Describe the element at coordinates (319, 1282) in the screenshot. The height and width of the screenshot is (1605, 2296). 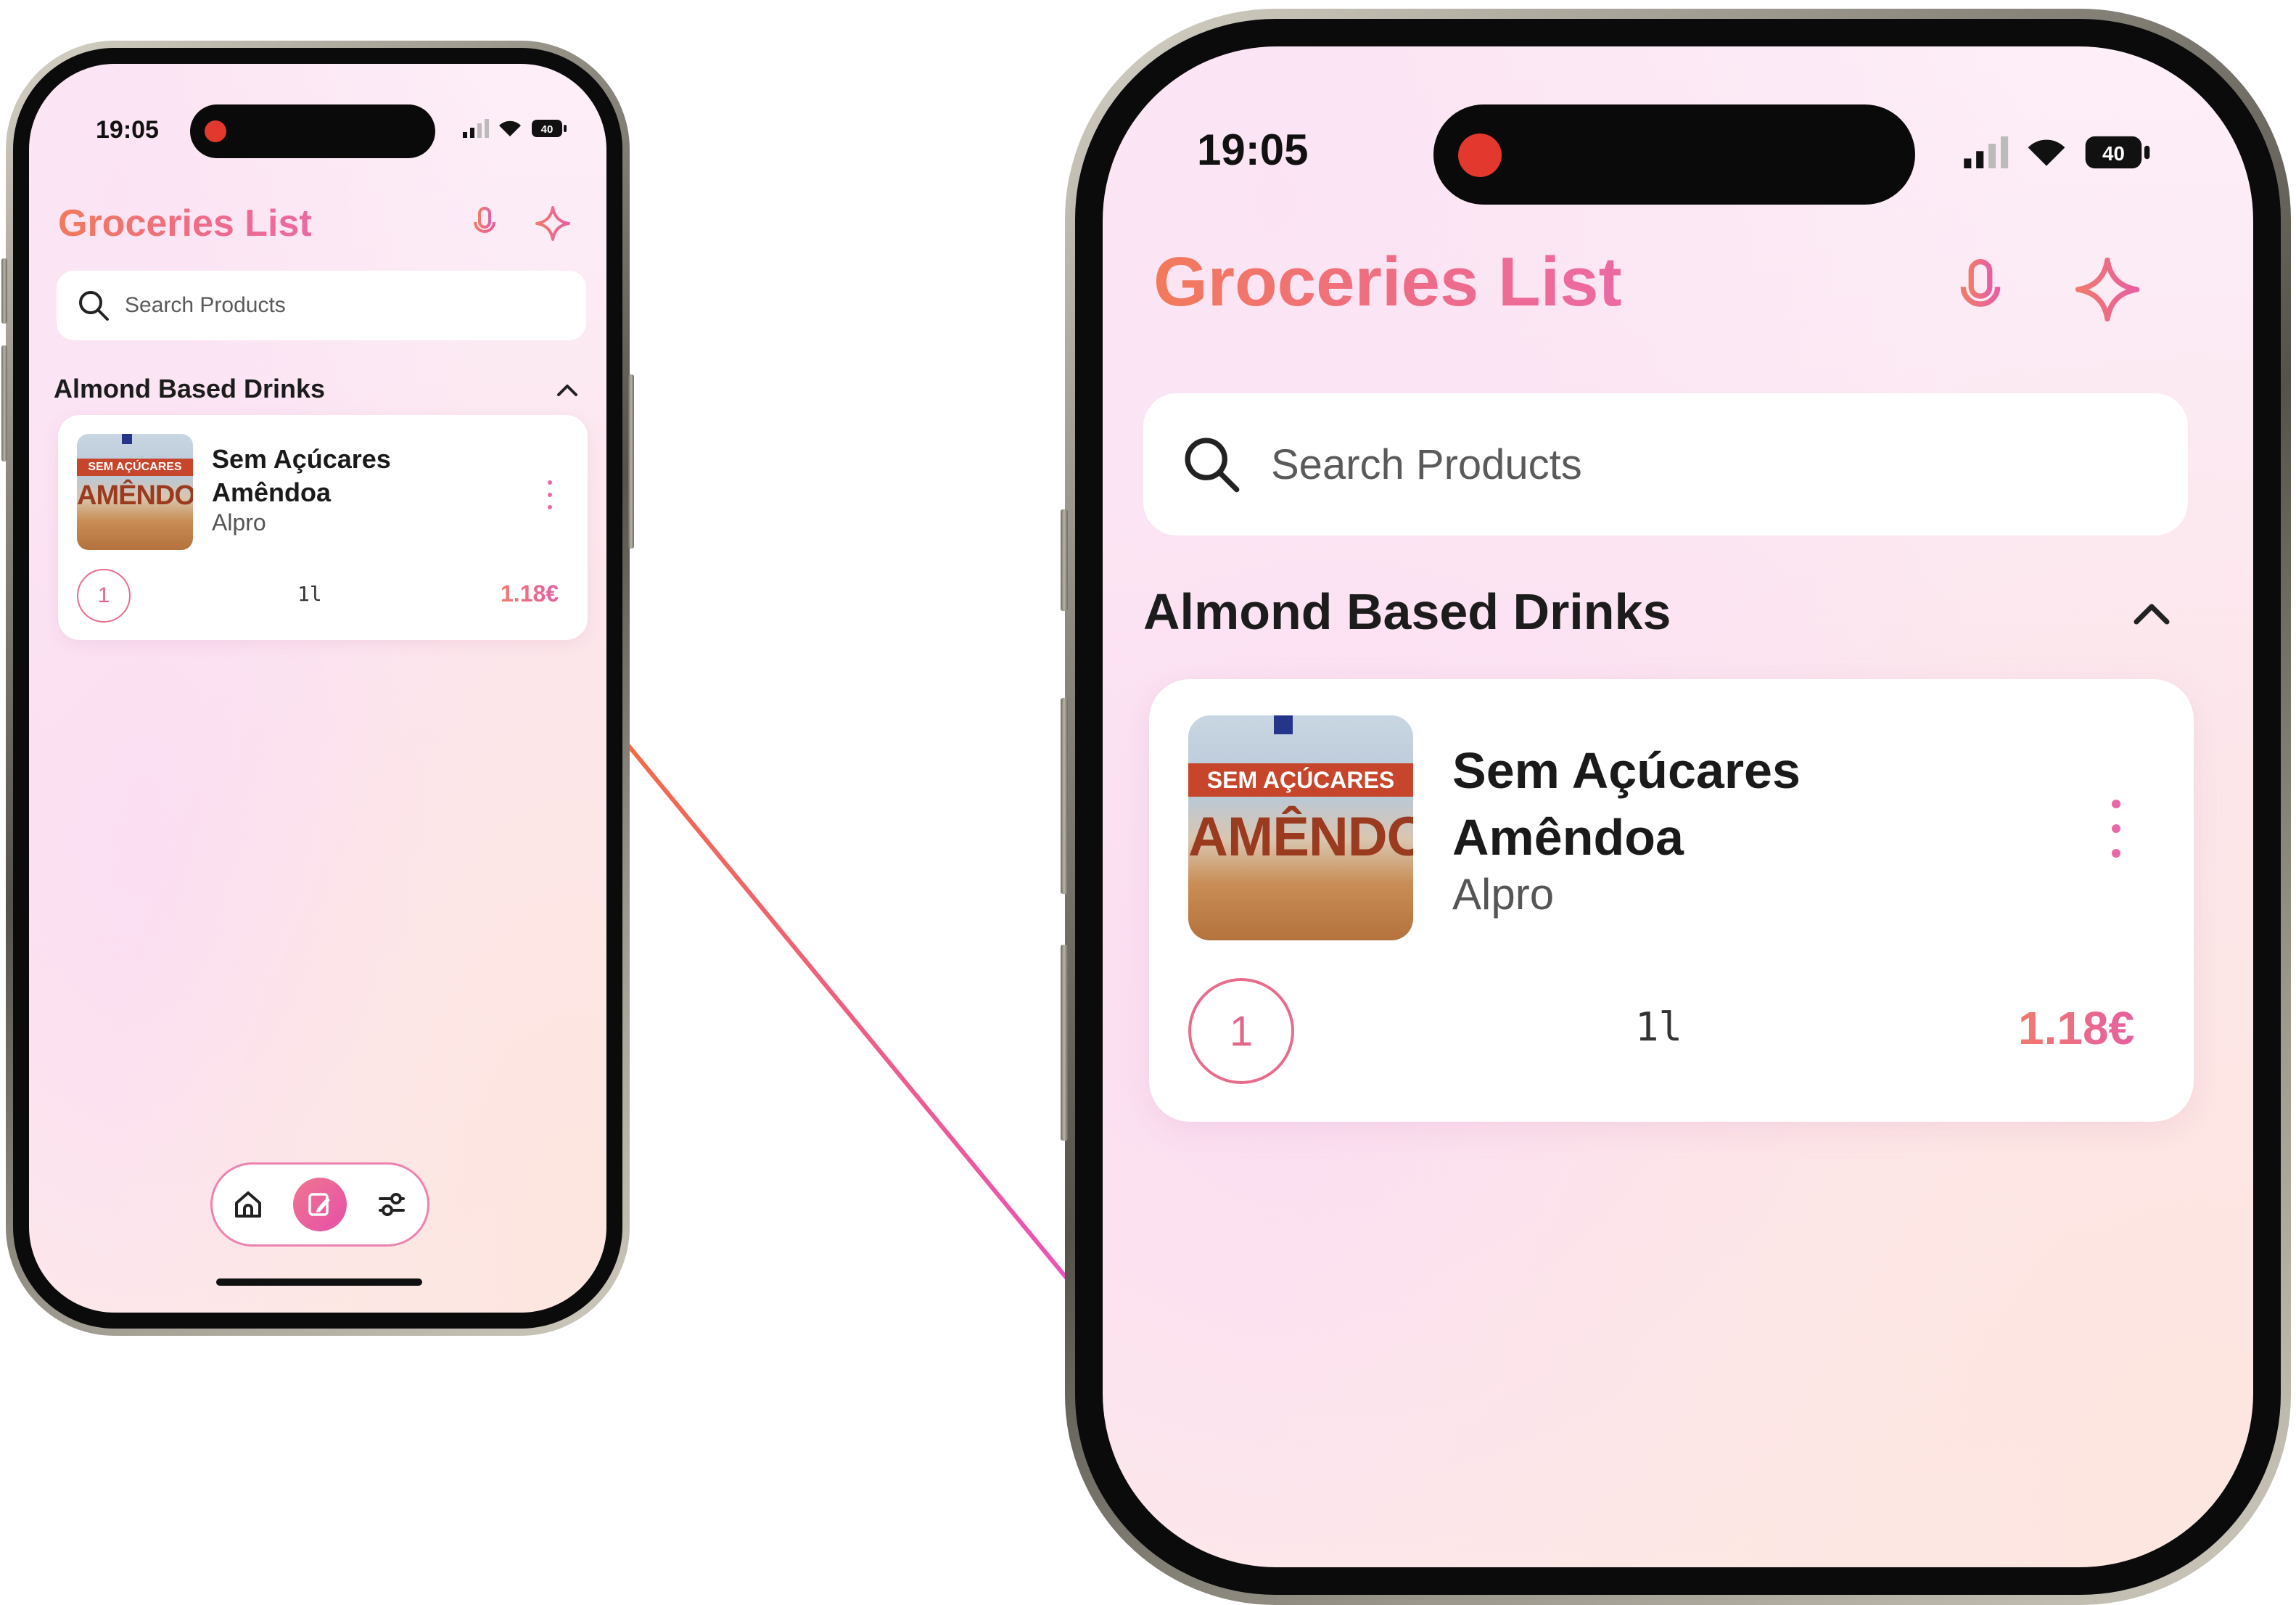
I see `home-indicator` at that location.